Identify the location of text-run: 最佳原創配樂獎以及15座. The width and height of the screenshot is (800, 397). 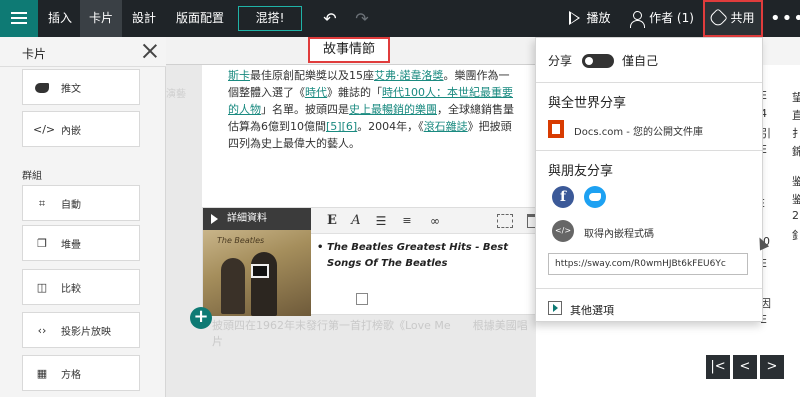
(312, 75).